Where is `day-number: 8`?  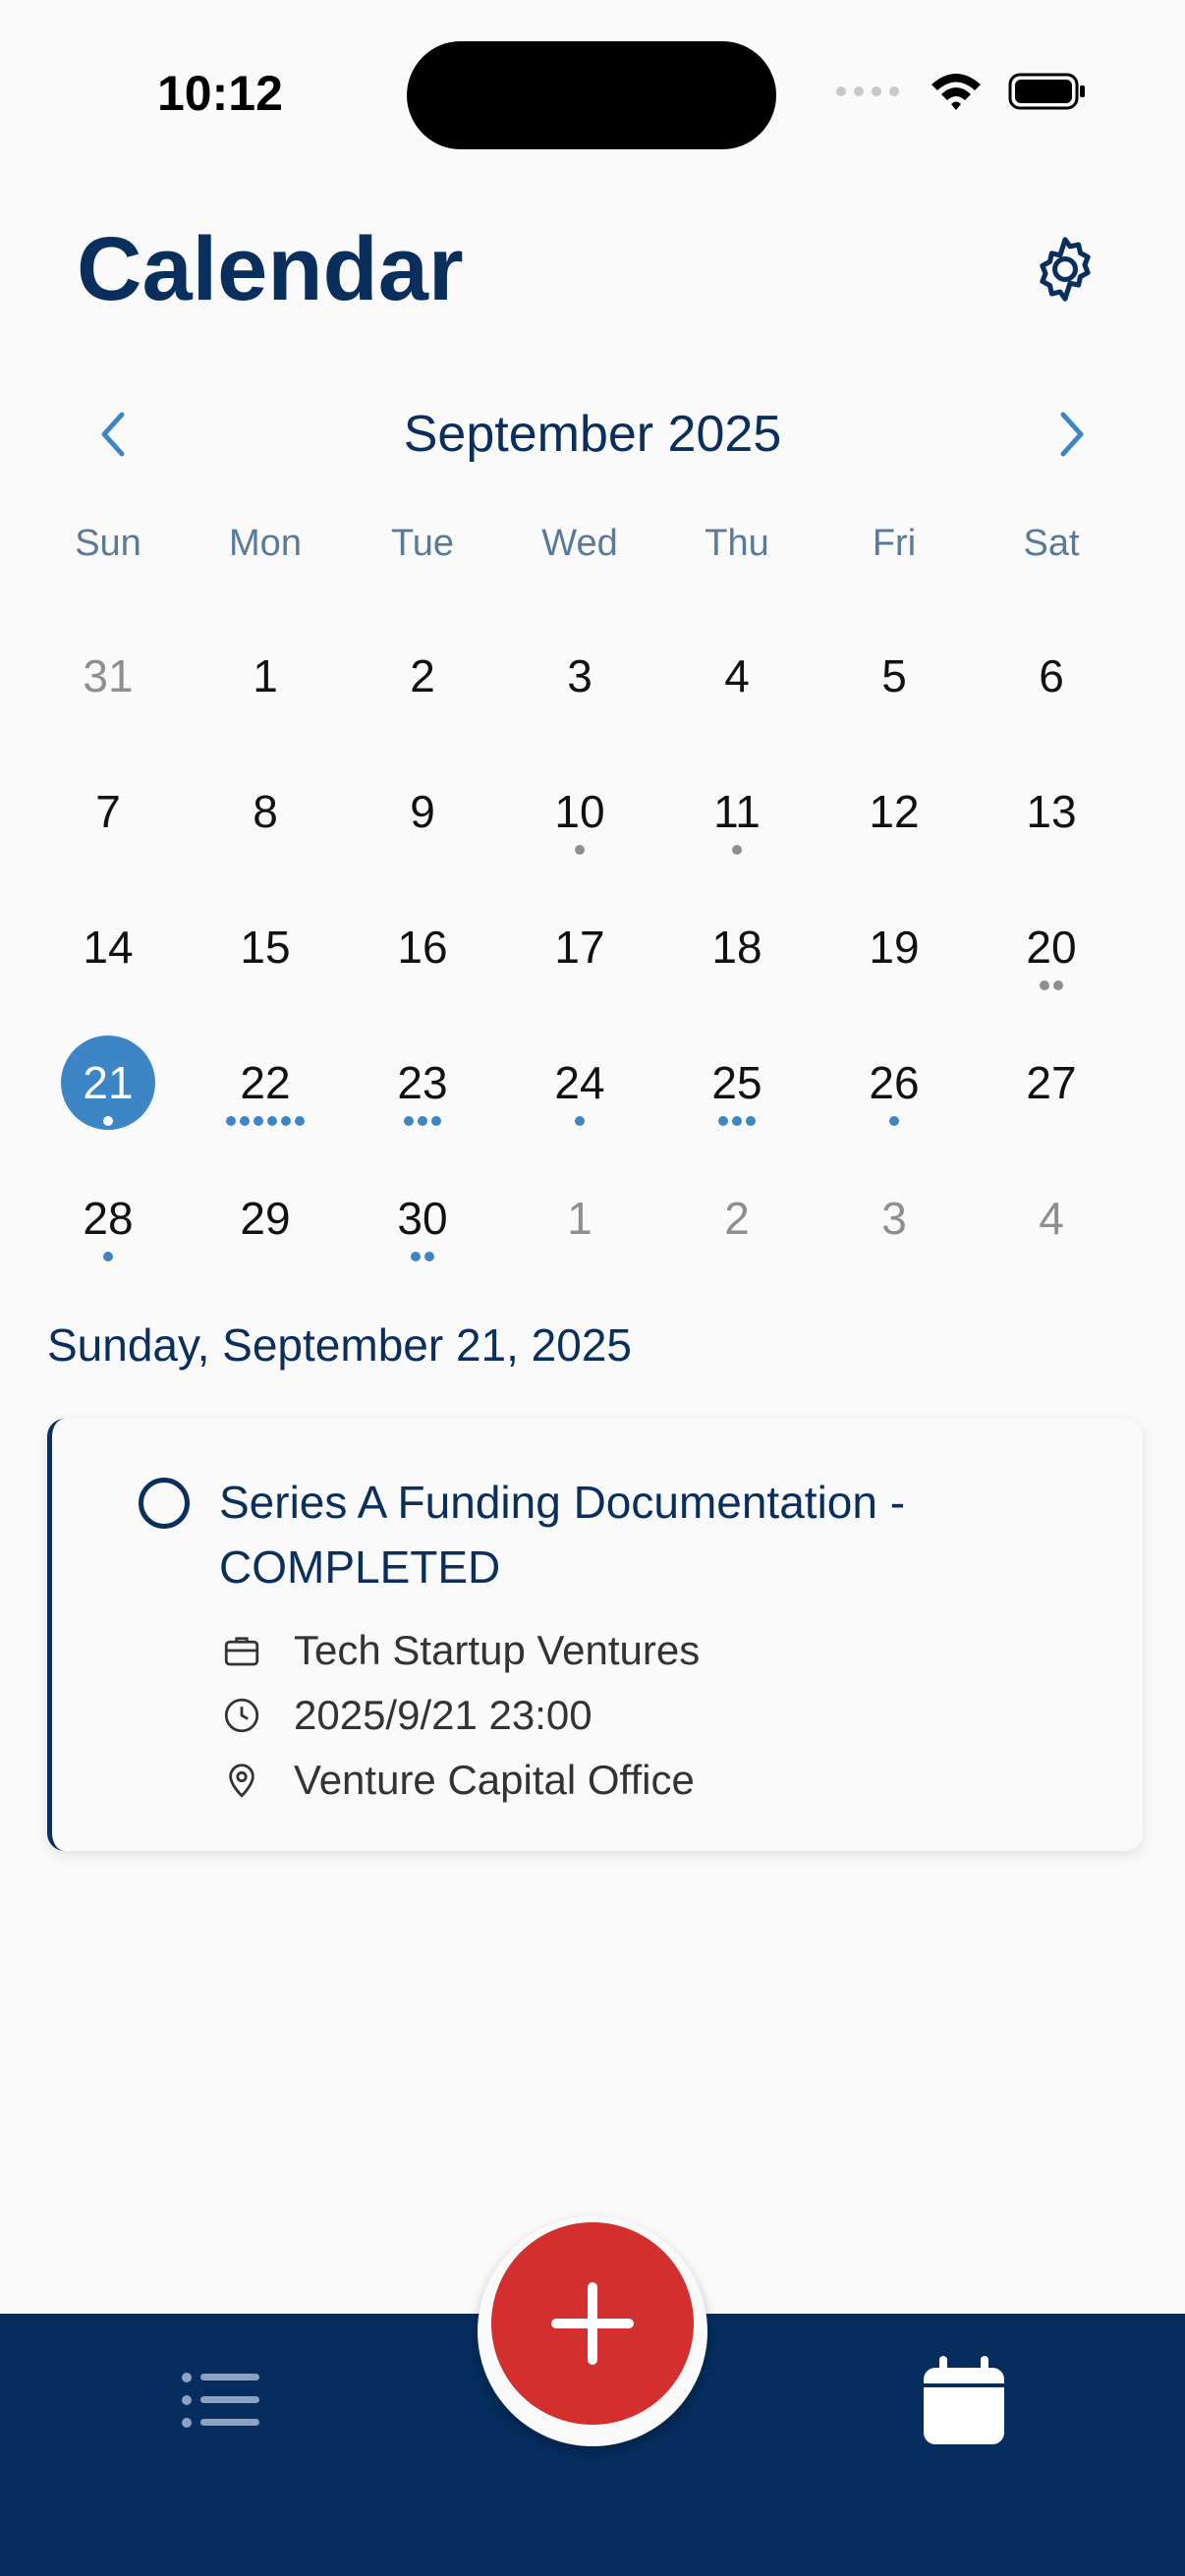 day-number: 8 is located at coordinates (265, 811).